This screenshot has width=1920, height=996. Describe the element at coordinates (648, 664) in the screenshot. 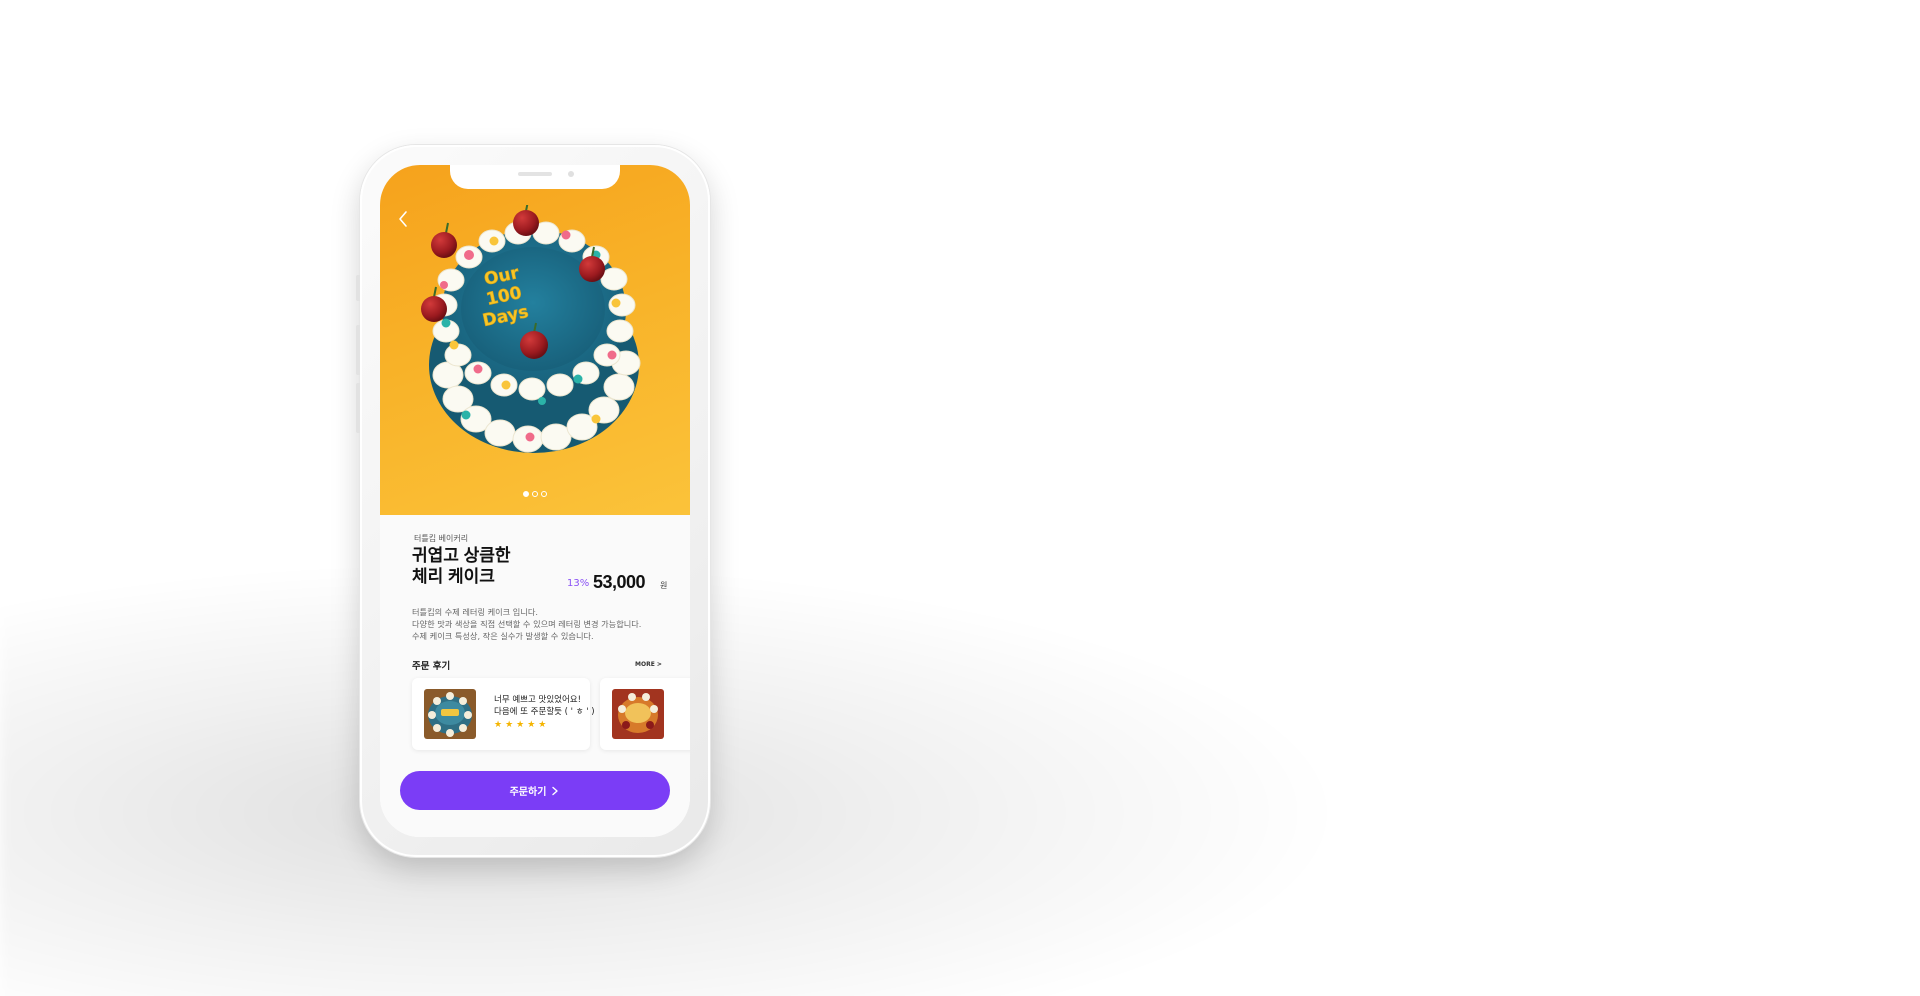

I see `reviews-more-link: MORE >` at that location.